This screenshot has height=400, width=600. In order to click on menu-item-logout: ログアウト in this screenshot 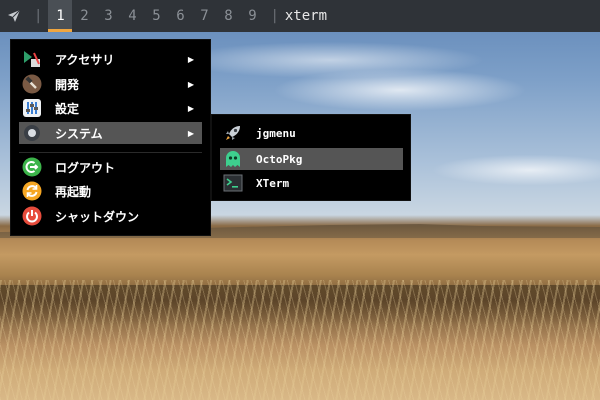, I will do `click(110, 167)`.